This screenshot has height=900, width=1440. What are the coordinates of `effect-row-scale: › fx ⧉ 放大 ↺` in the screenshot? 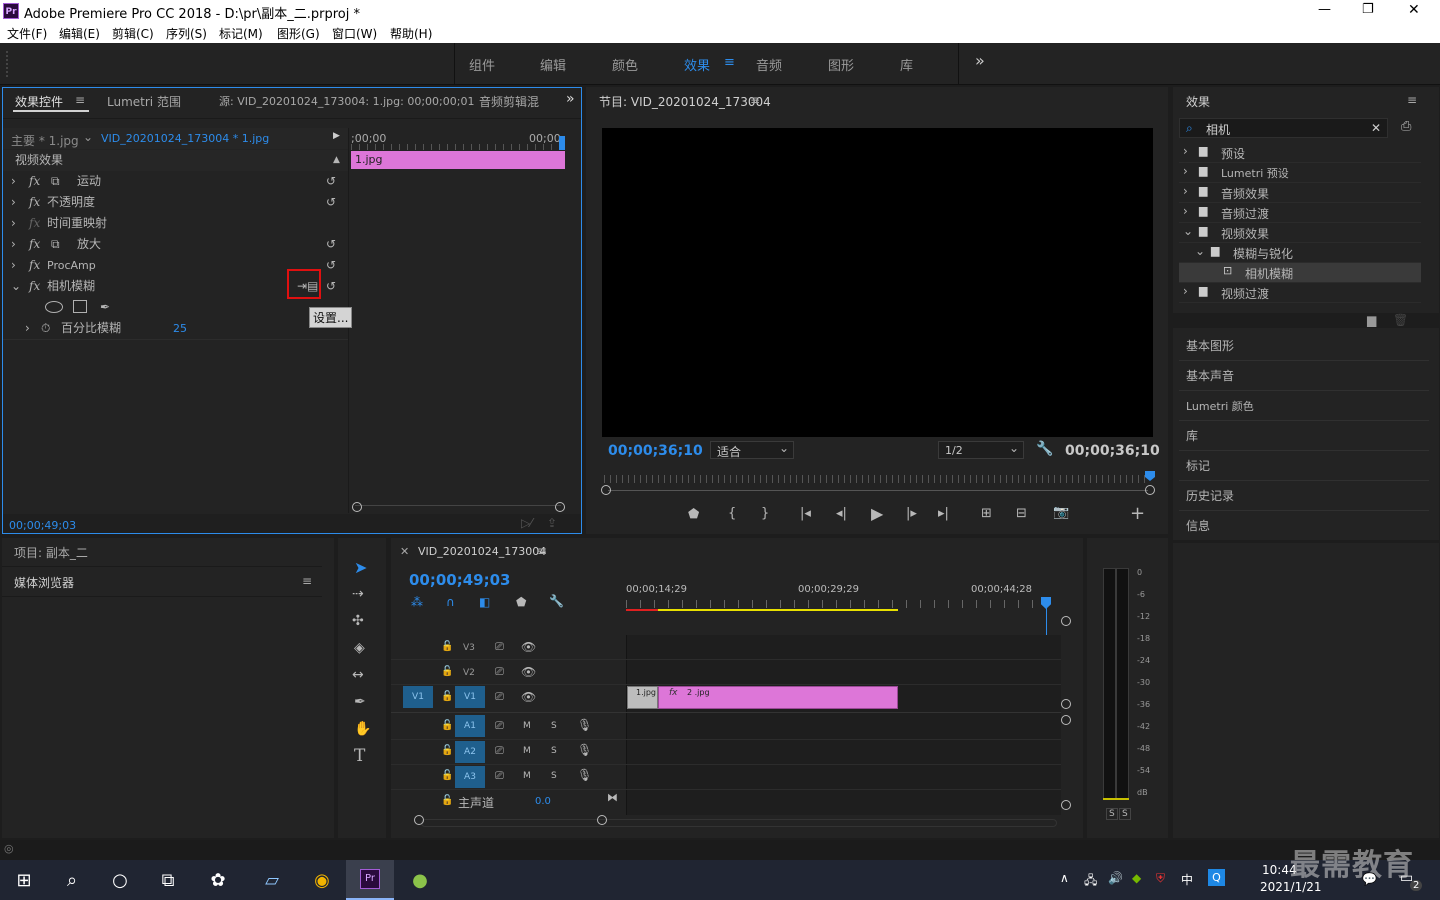 It's located at (175, 244).